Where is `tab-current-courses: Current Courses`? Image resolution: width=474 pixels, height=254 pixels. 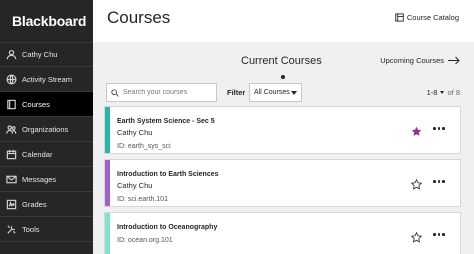
tab-current-courses: Current Courses is located at coordinates (281, 61).